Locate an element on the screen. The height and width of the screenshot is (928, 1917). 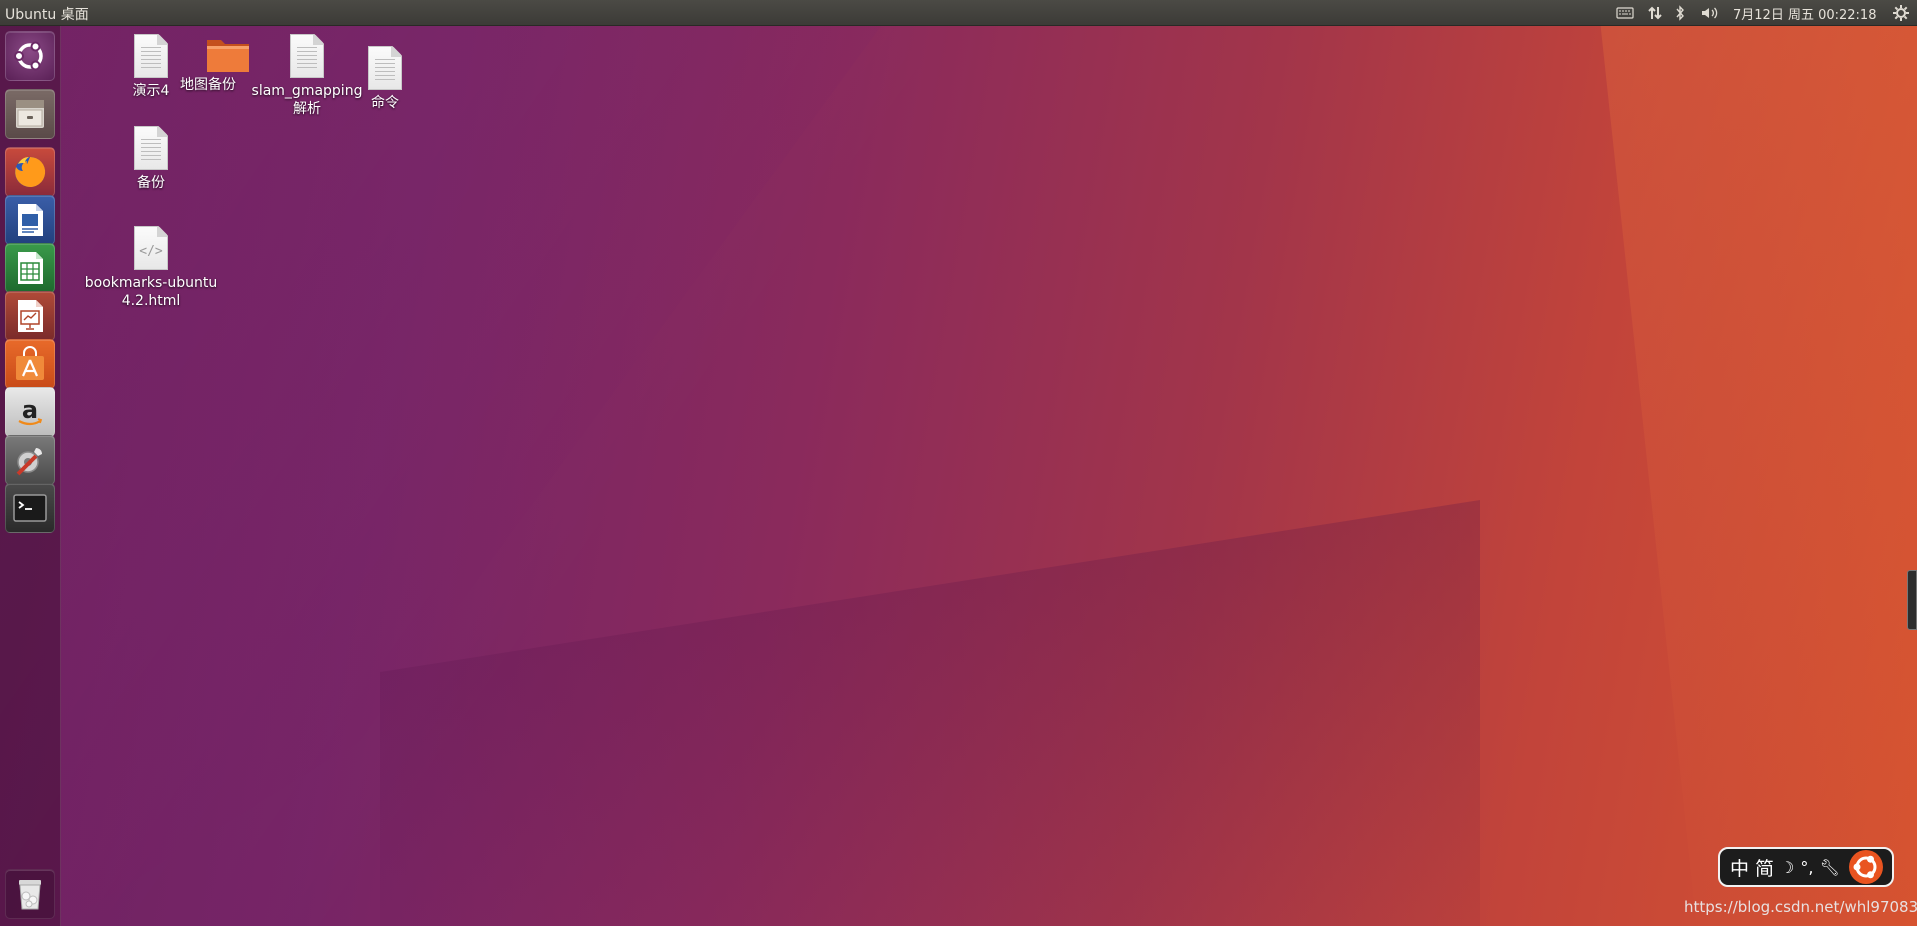
launcher-ubuntu-software is located at coordinates (30, 364).